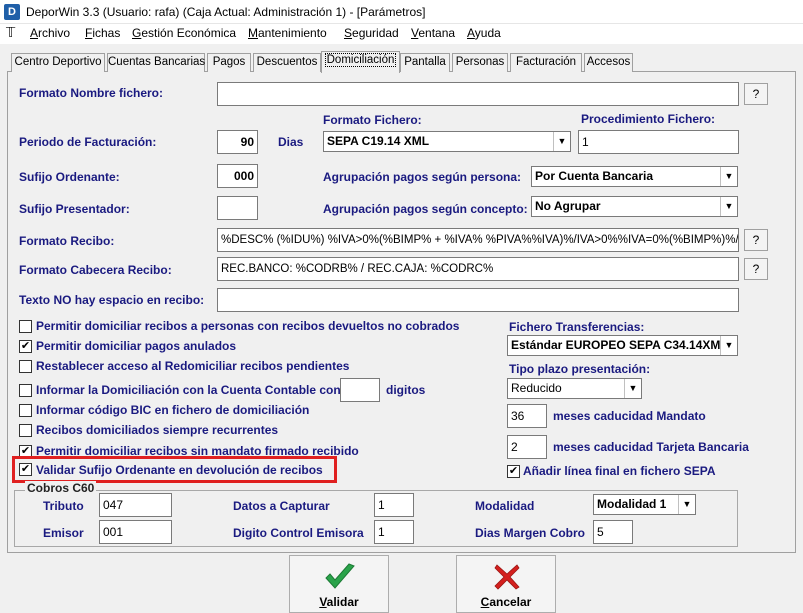  What do you see at coordinates (394, 532) in the screenshot?
I see `digito-control-input: 1` at bounding box center [394, 532].